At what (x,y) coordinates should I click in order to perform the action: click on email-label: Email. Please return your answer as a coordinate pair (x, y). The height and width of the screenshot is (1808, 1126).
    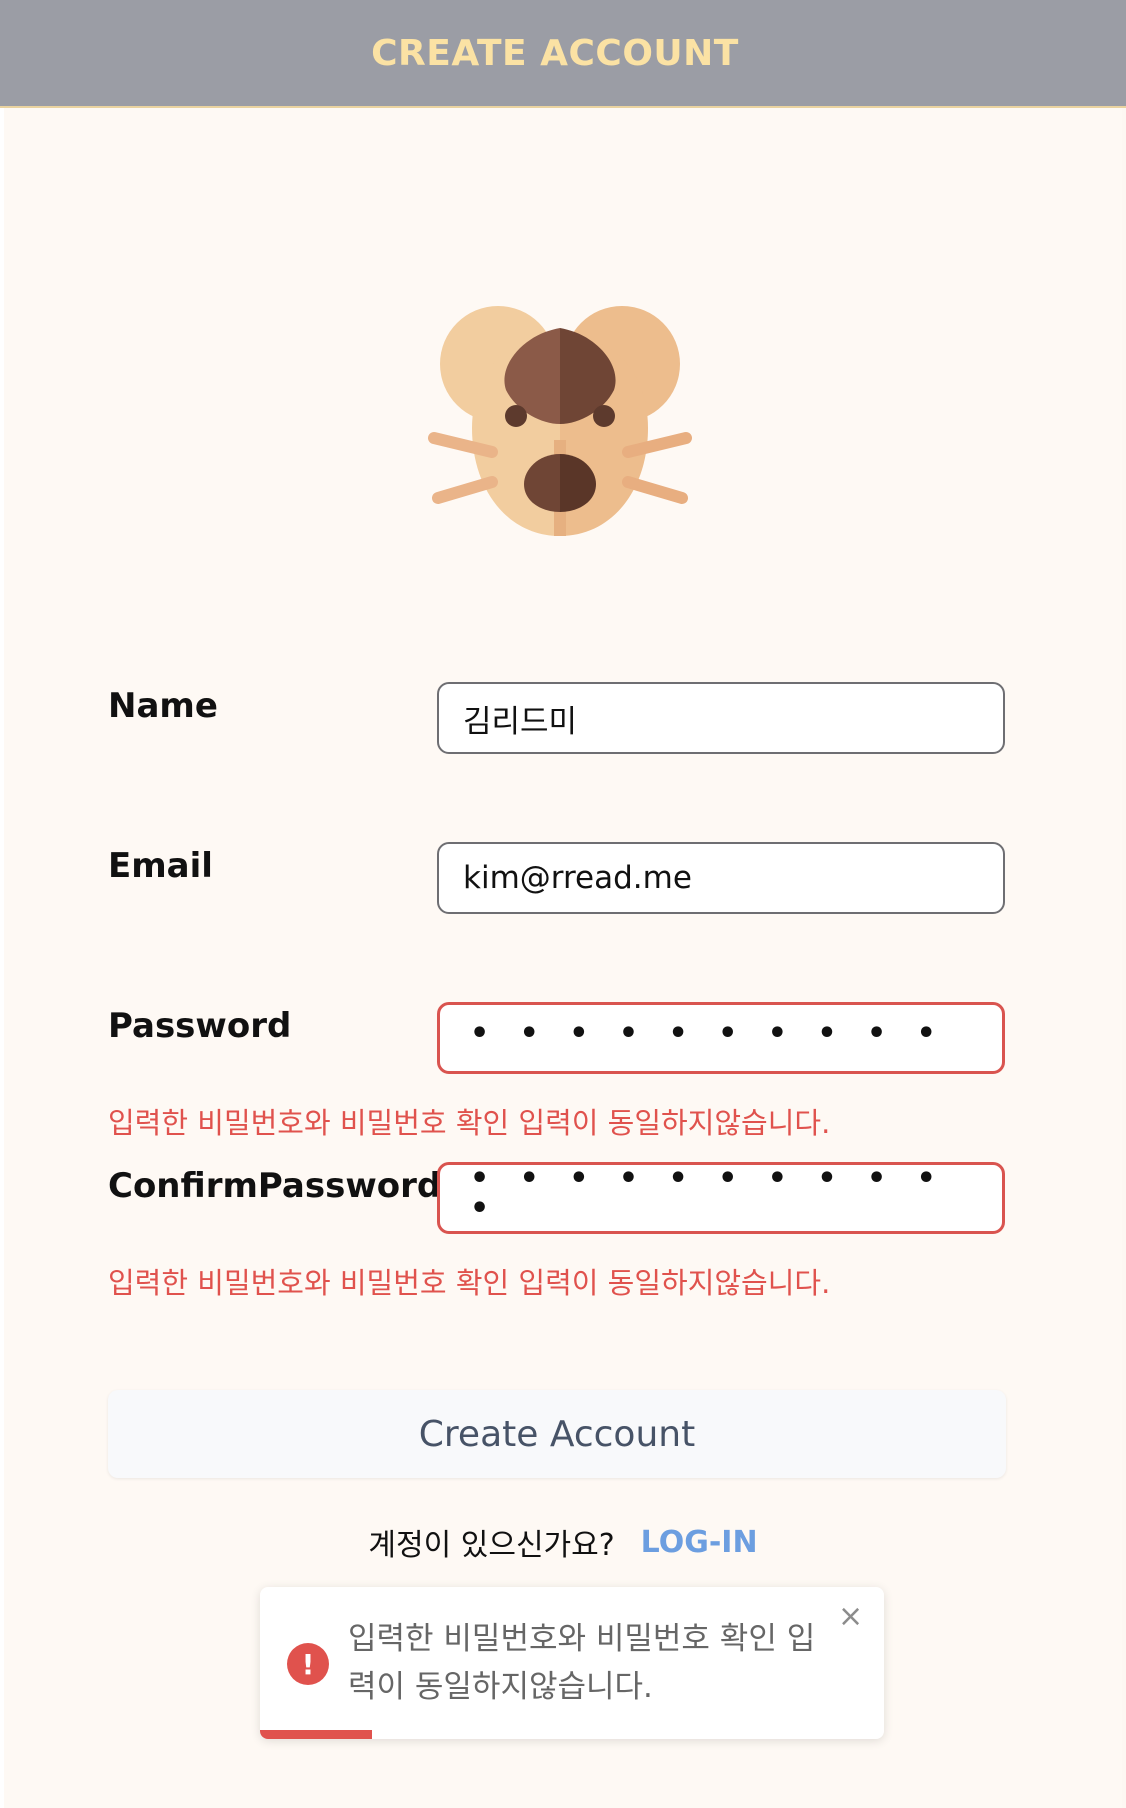
    Looking at the image, I should click on (160, 866).